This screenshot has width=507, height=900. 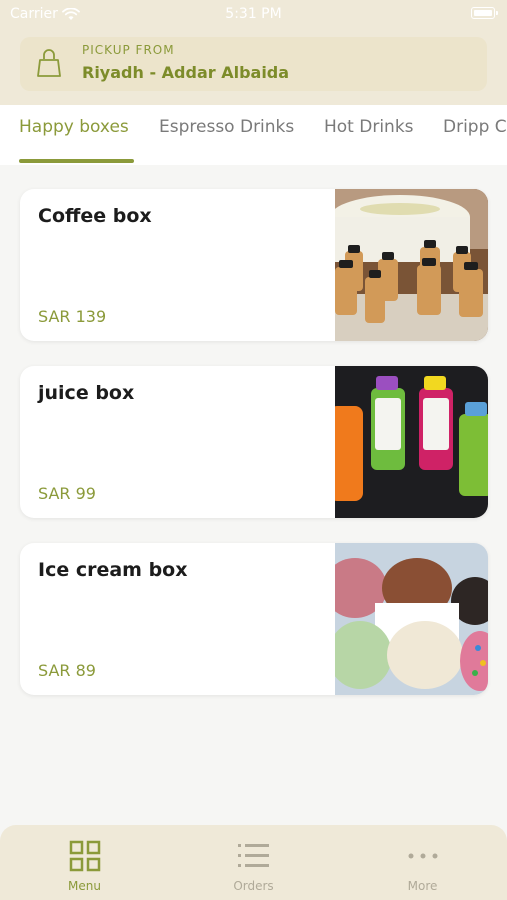 I want to click on nav-menu: Menu, so click(x=84, y=862).